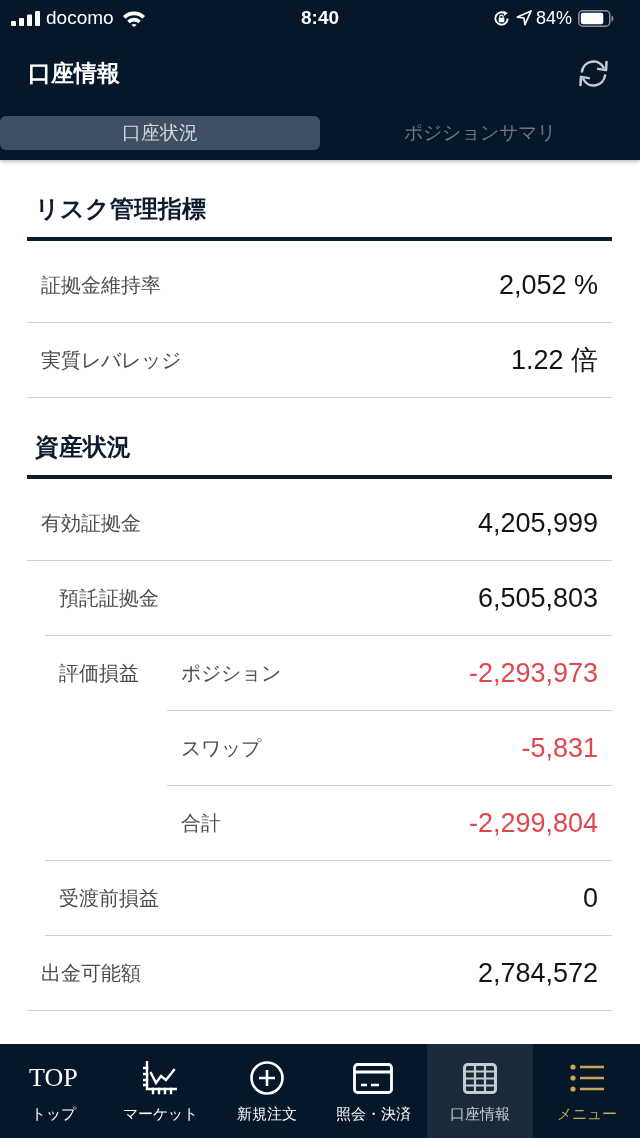 This screenshot has height=1138, width=640. Describe the element at coordinates (586, 1078) in the screenshot. I see `menu-icon` at that location.